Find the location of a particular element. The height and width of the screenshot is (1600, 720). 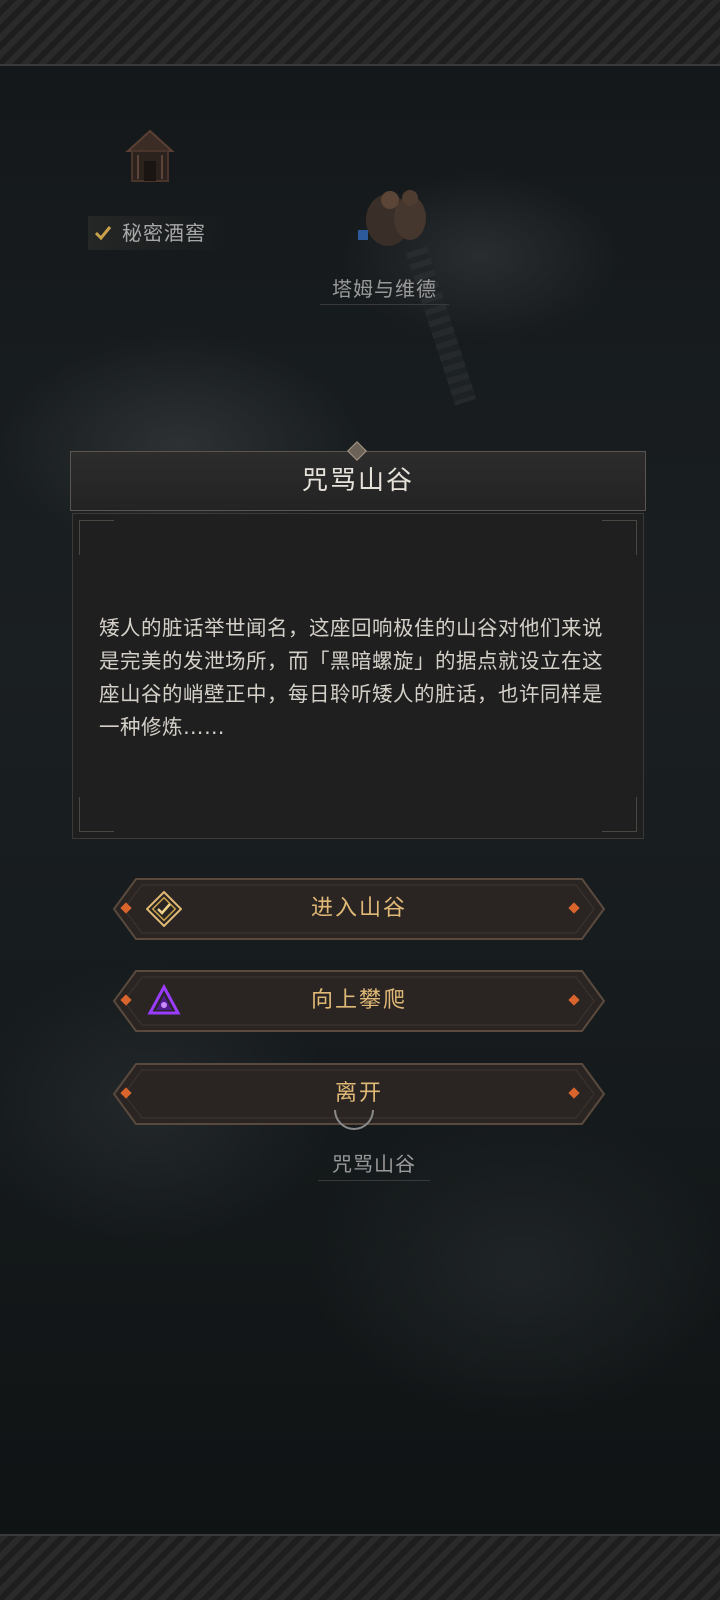

dialog-header: 咒骂山谷 is located at coordinates (358, 481).